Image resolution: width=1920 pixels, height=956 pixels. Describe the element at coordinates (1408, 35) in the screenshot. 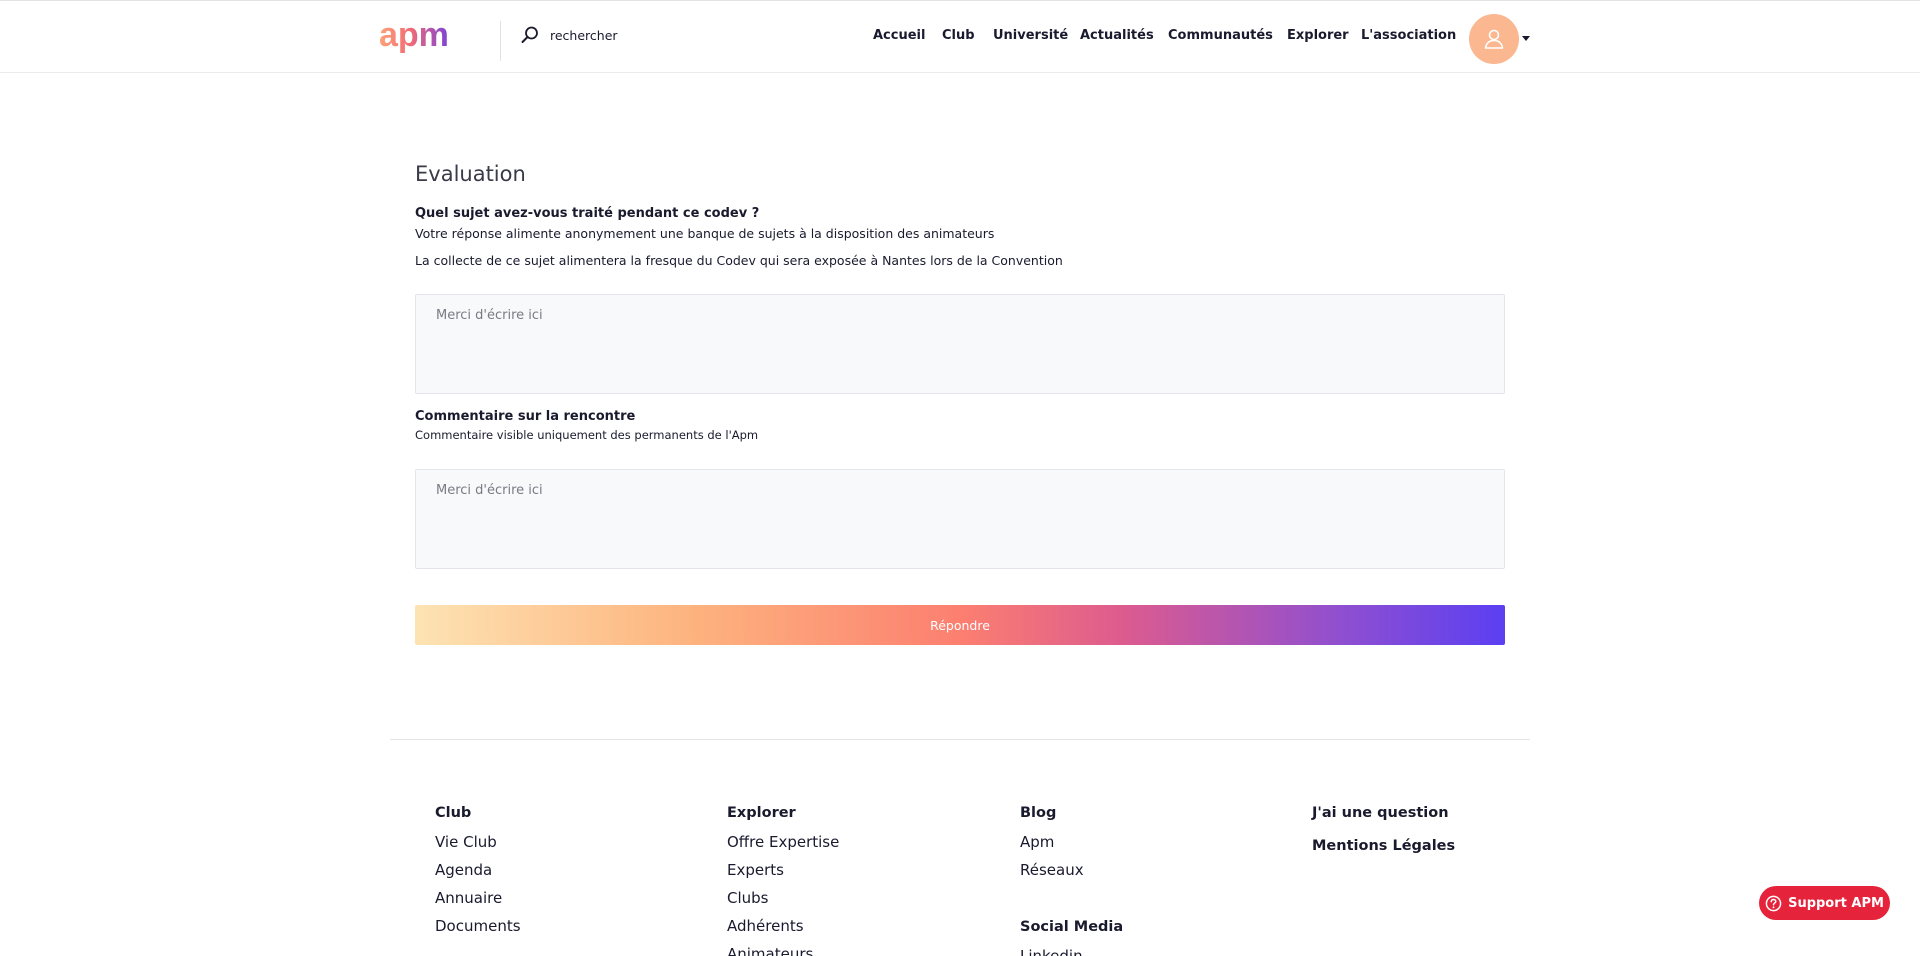

I see `nav-association: L'association` at that location.